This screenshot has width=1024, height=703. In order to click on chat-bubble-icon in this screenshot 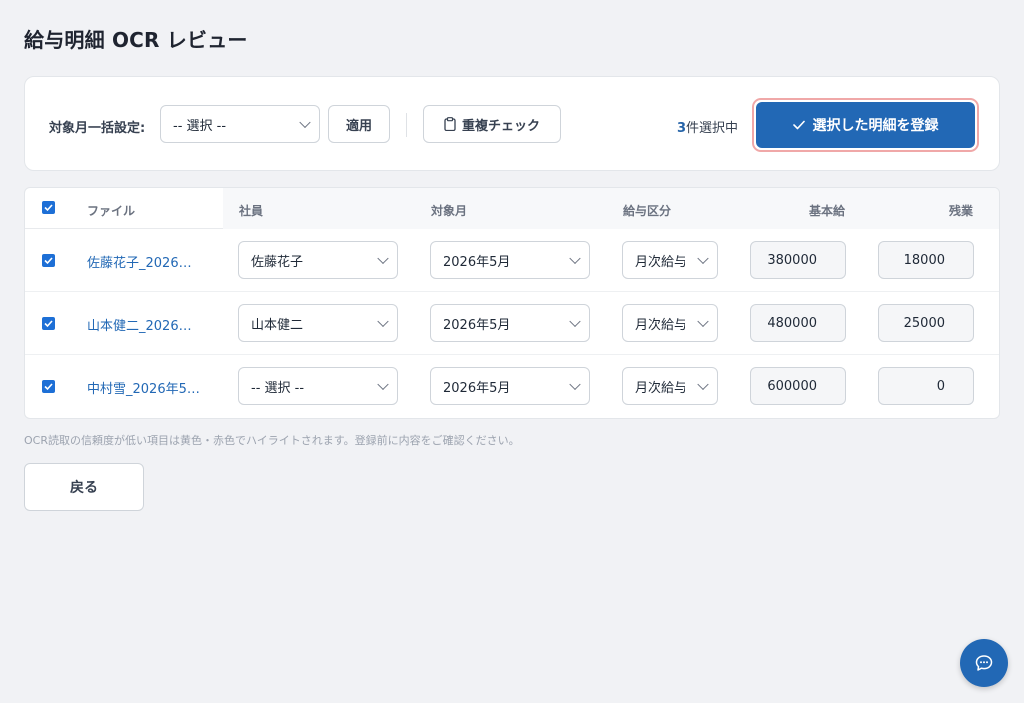, I will do `click(984, 663)`.